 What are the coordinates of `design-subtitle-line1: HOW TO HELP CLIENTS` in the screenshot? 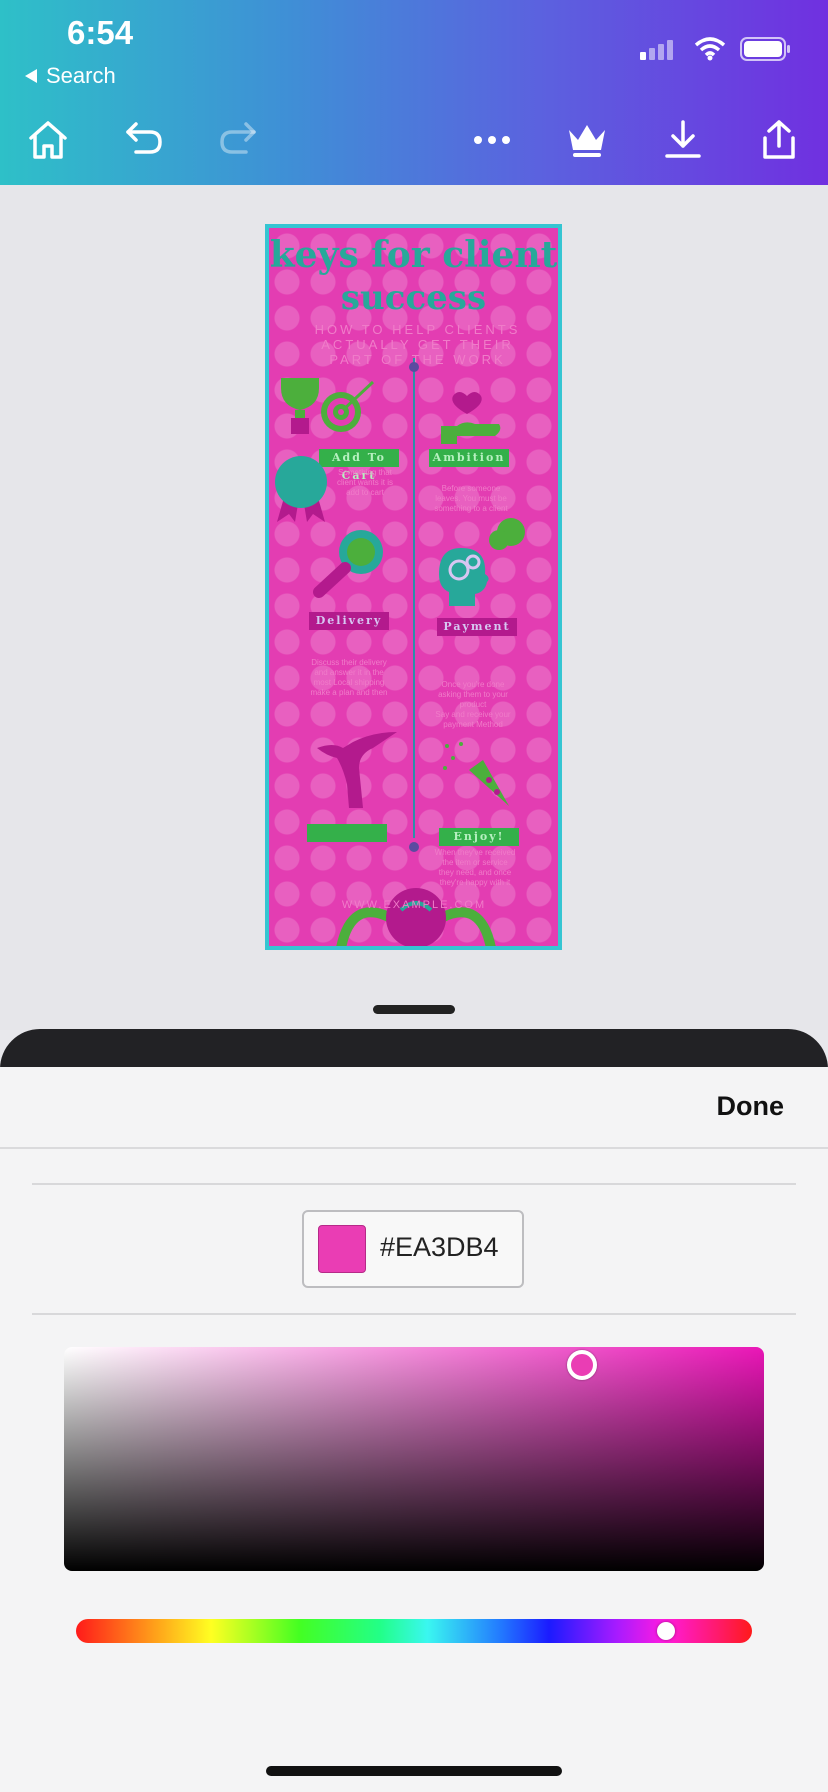 It's located at (417, 329).